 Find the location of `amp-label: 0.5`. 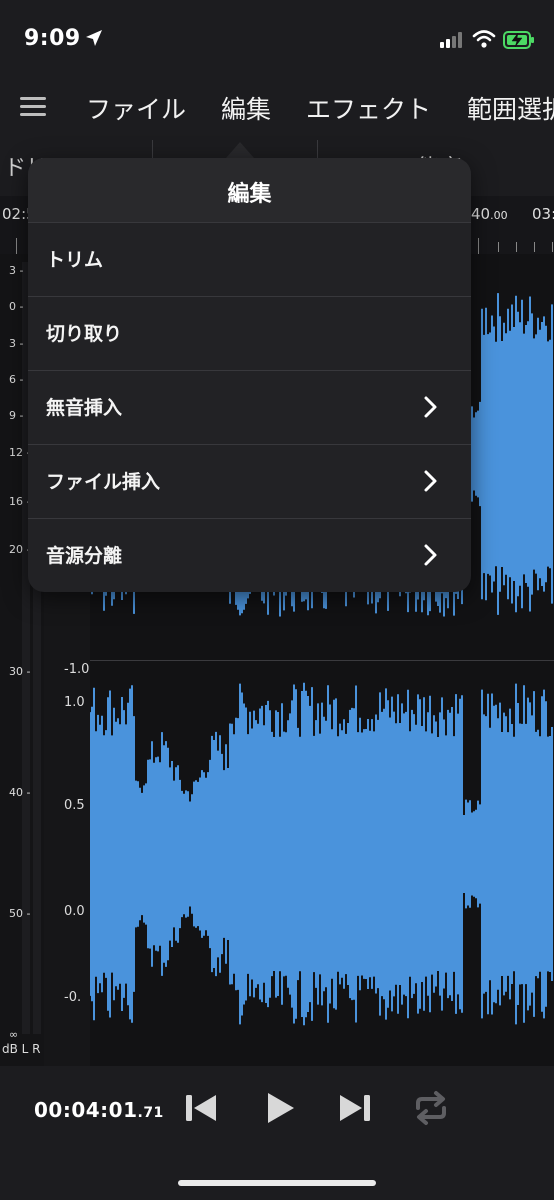

amp-label: 0.5 is located at coordinates (74, 805).